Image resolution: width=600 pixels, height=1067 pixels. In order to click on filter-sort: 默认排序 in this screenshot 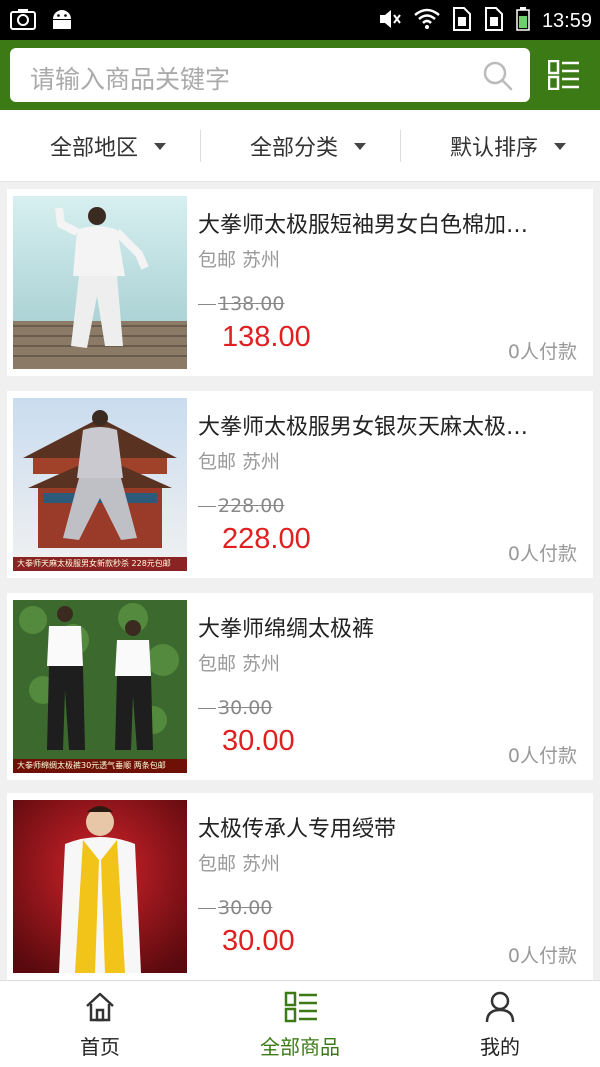, I will do `click(508, 146)`.